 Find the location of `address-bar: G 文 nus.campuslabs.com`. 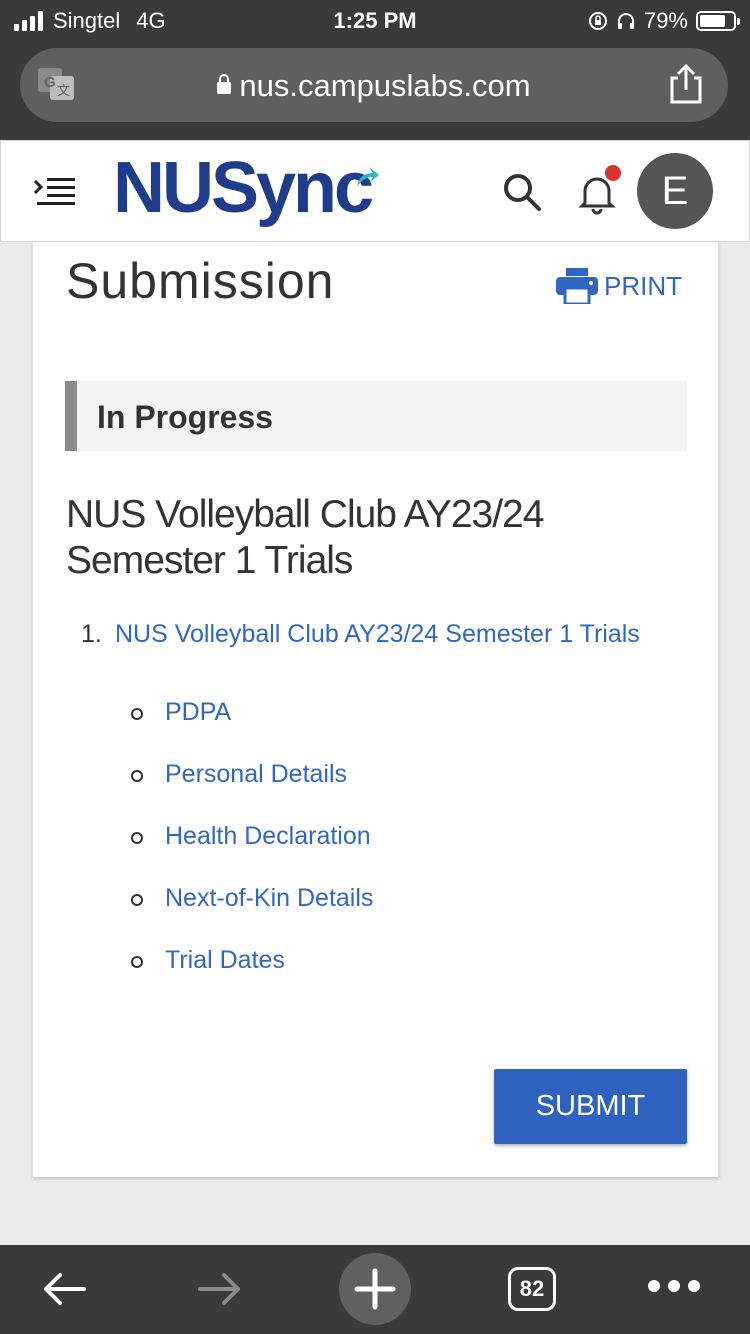

address-bar: G 文 nus.campuslabs.com is located at coordinates (374, 85).